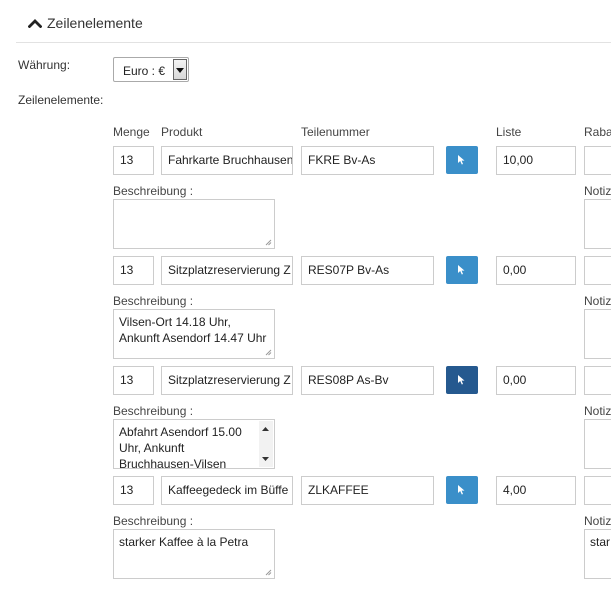  I want to click on scroll-up-icon, so click(265, 429).